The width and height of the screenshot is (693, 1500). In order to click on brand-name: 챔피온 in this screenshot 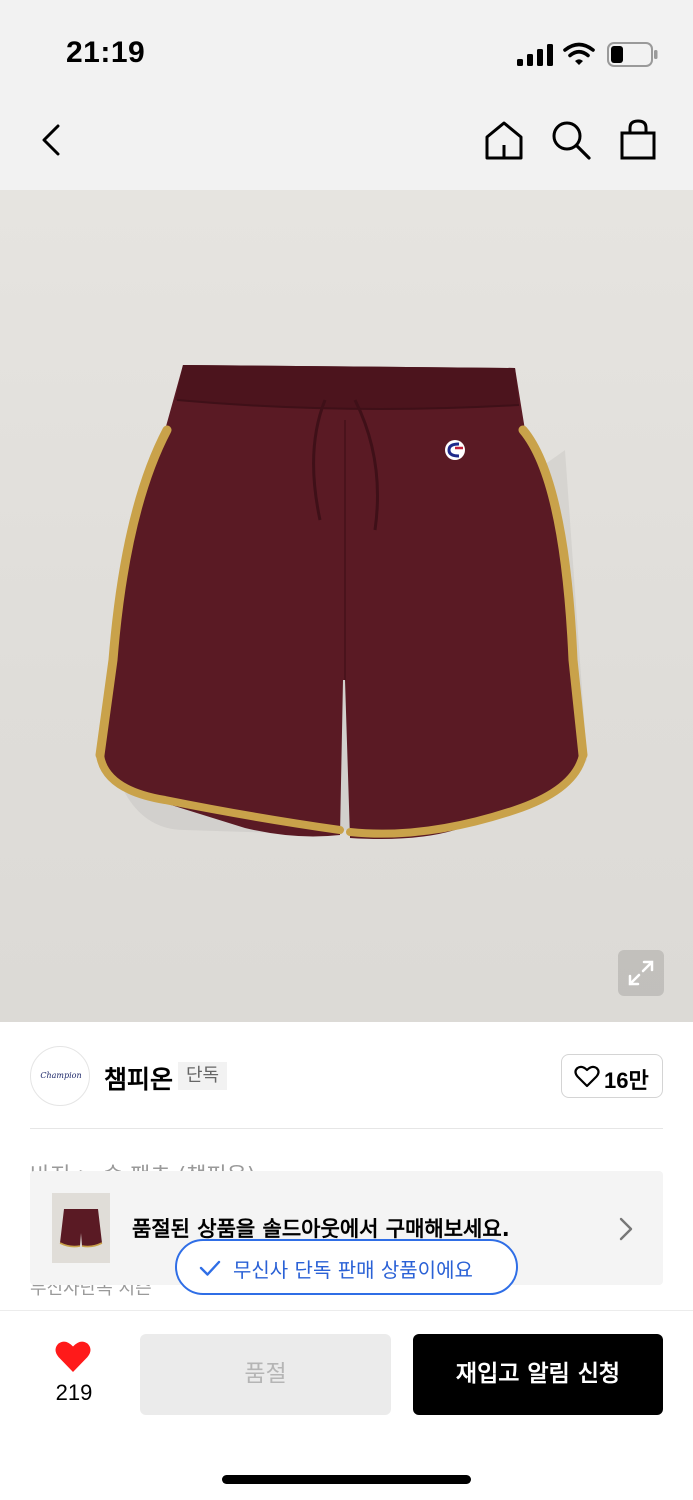, I will do `click(138, 1078)`.